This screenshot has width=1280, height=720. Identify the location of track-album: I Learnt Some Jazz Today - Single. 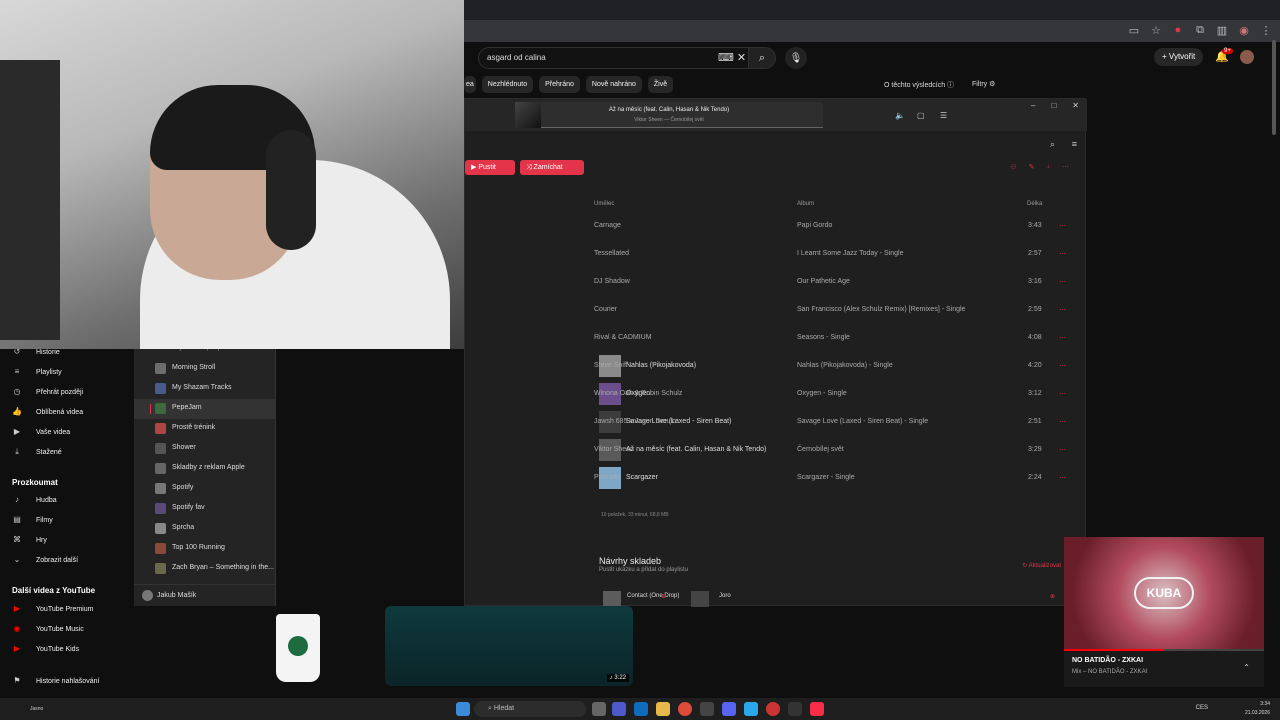
(850, 253).